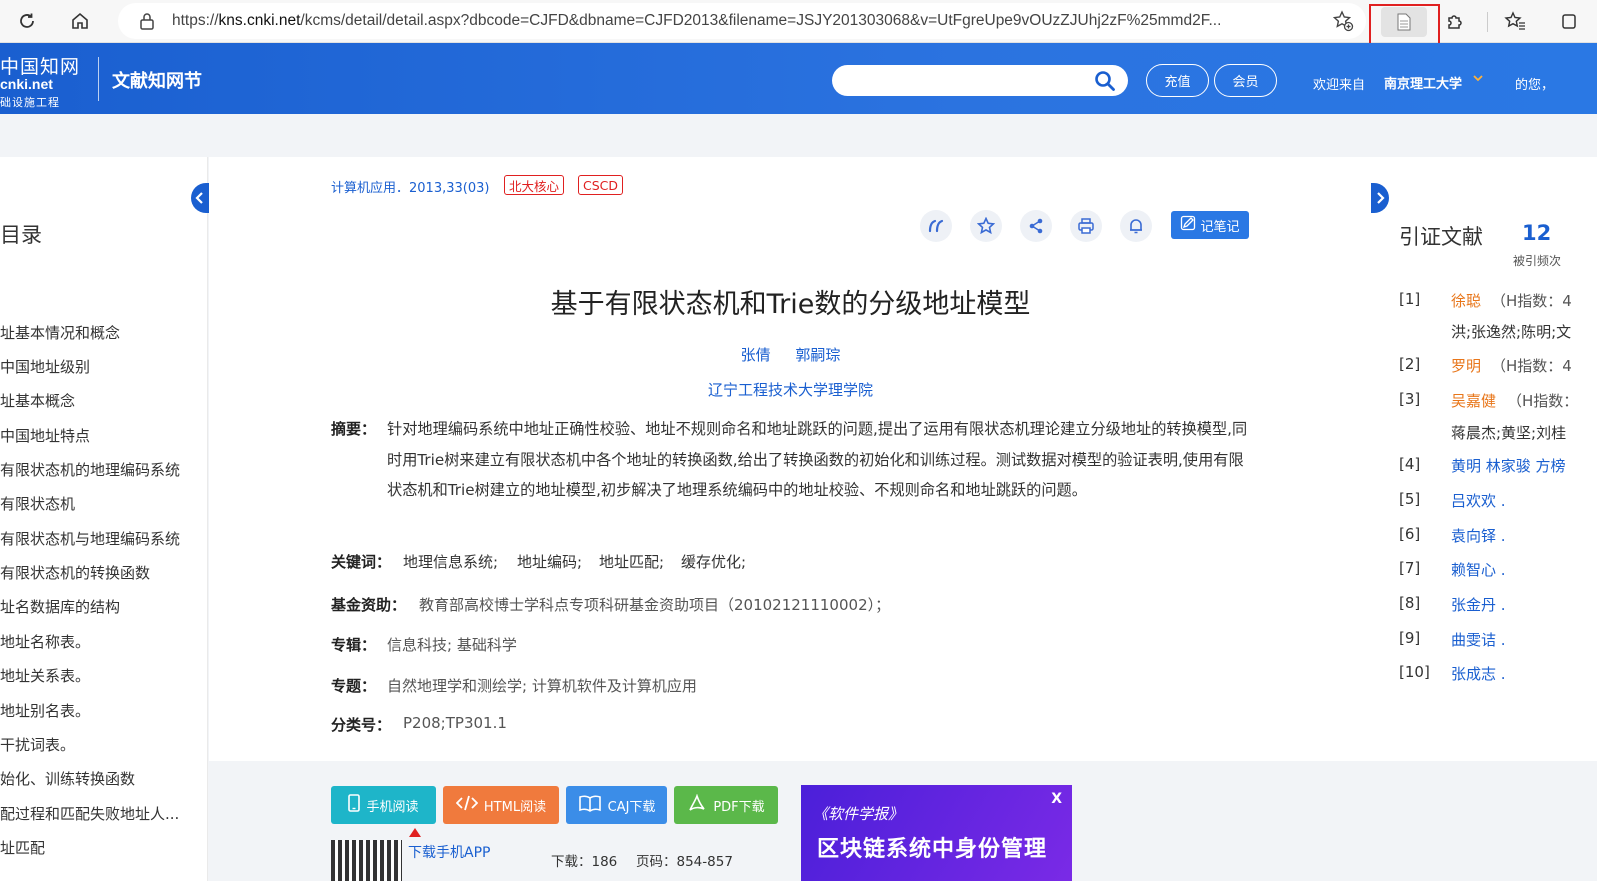 This screenshot has height=881, width=1597. Describe the element at coordinates (936, 833) in the screenshot. I see `ad-banner: 《软件学报》 区块链系统中身份管理 X` at that location.